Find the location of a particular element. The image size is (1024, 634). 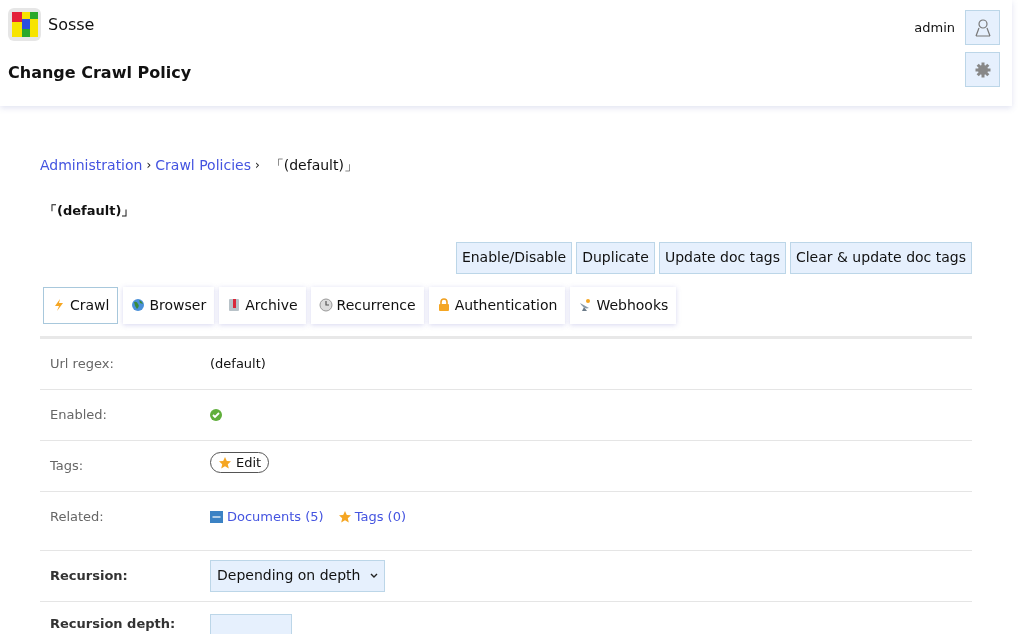

recursion-select: Depending on depth is located at coordinates (298, 575).